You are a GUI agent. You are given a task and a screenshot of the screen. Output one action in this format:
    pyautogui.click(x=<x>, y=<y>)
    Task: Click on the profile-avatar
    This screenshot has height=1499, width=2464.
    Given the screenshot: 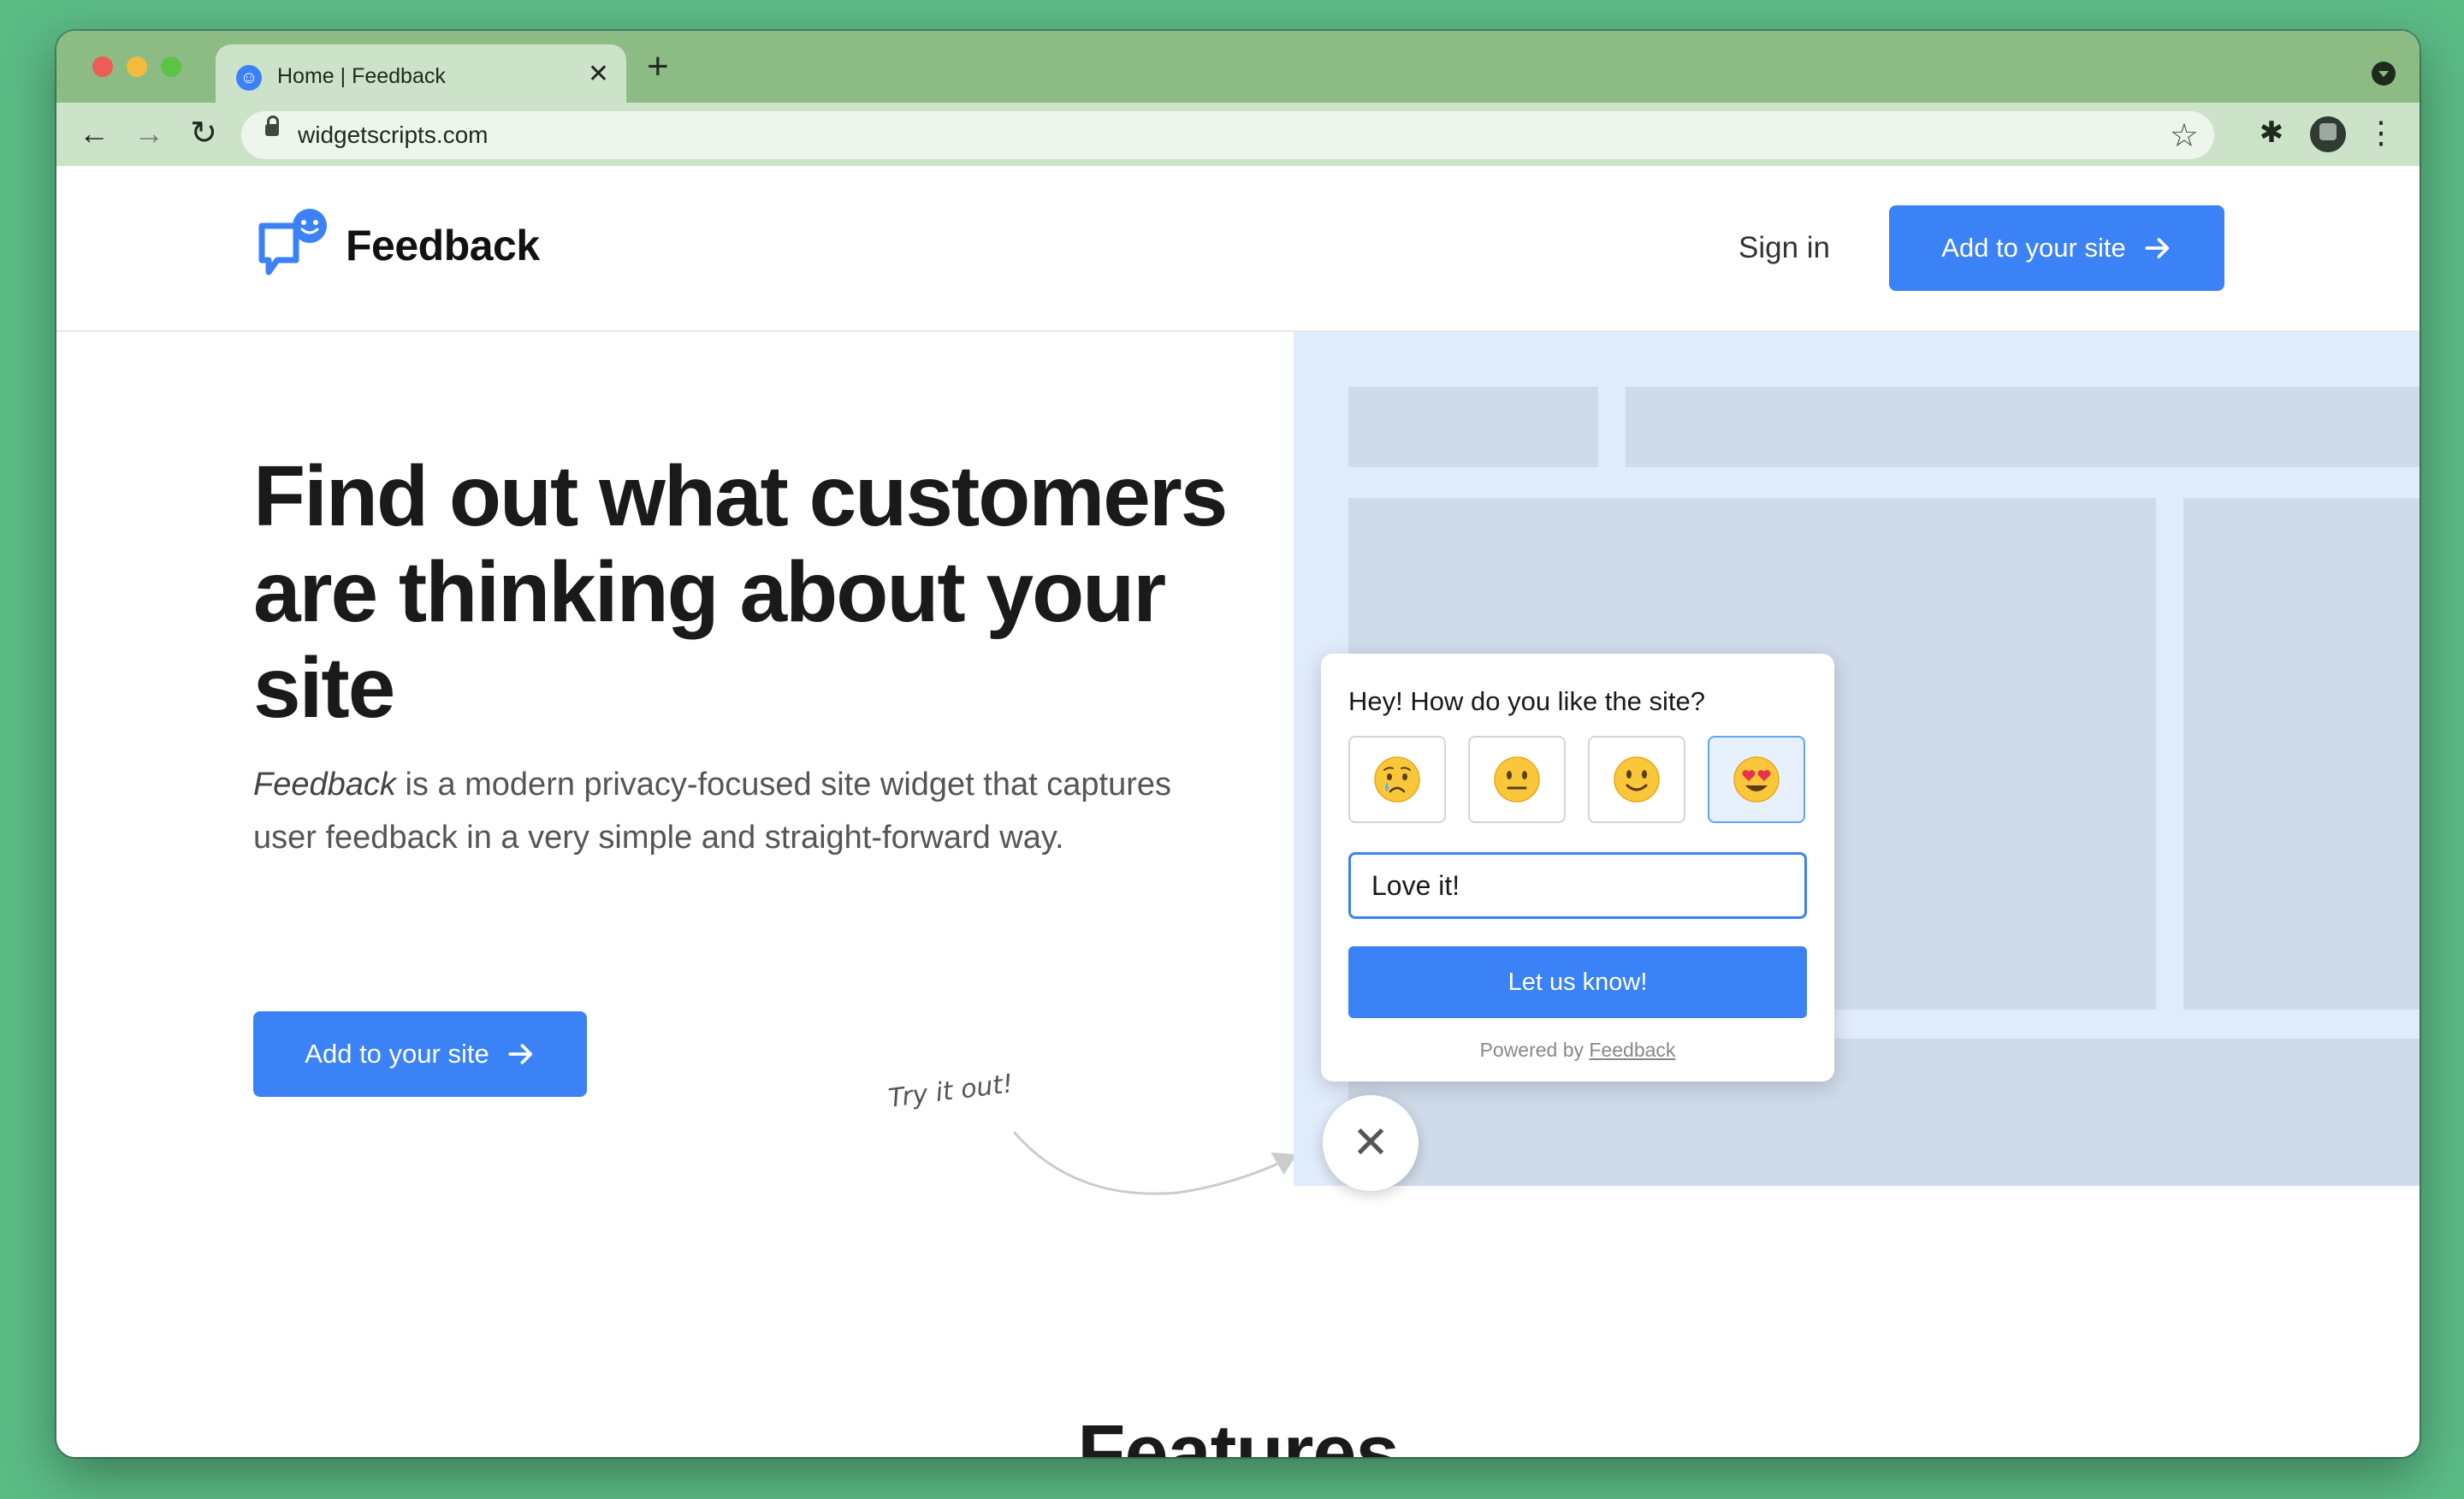 What is the action you would take?
    pyautogui.click(x=2328, y=134)
    